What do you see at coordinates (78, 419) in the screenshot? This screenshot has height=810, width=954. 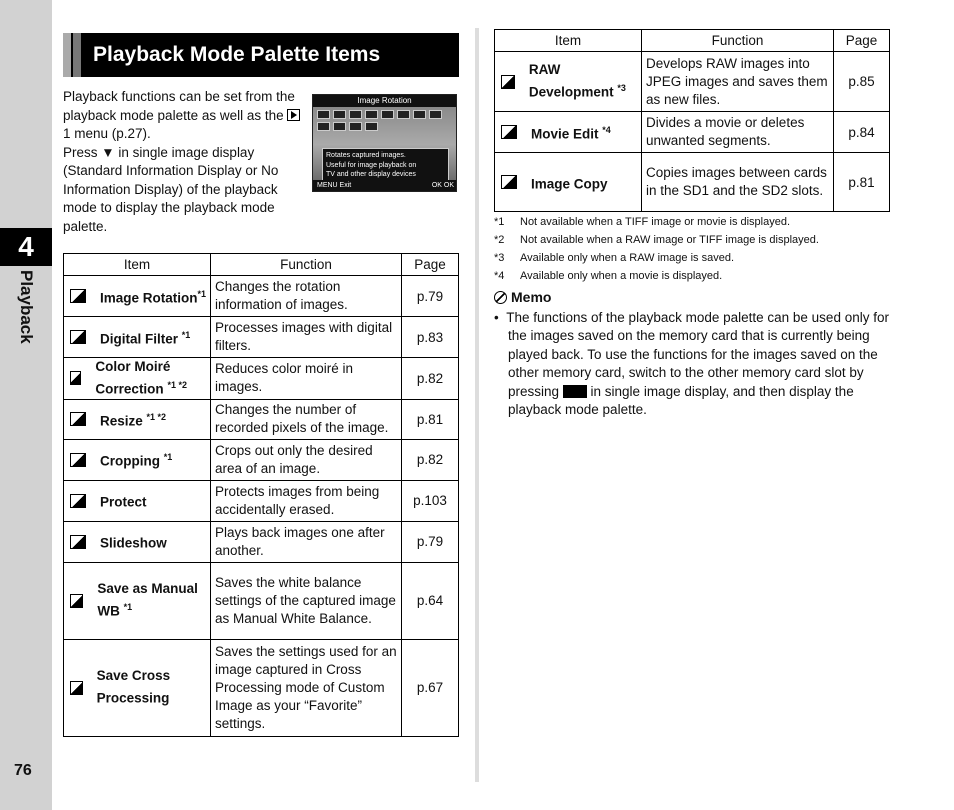 I see `resize-icon` at bounding box center [78, 419].